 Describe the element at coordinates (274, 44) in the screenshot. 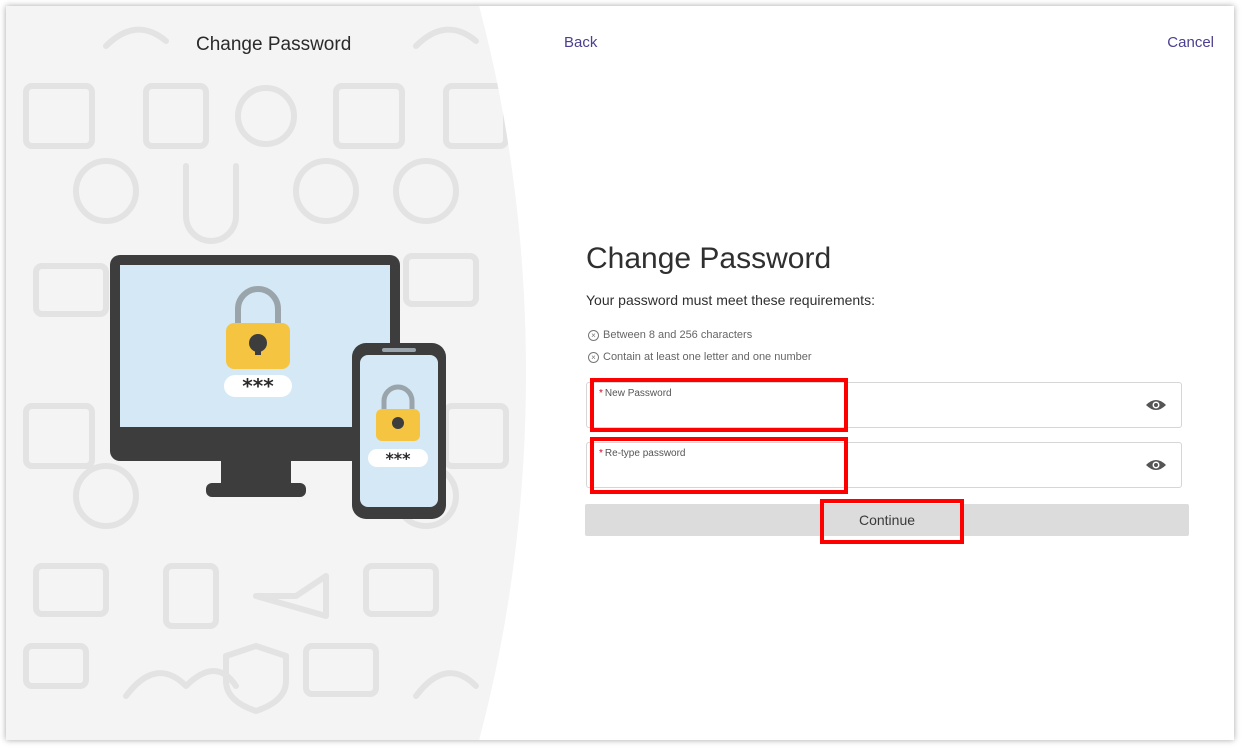

I see `panel-title: Change Password` at that location.